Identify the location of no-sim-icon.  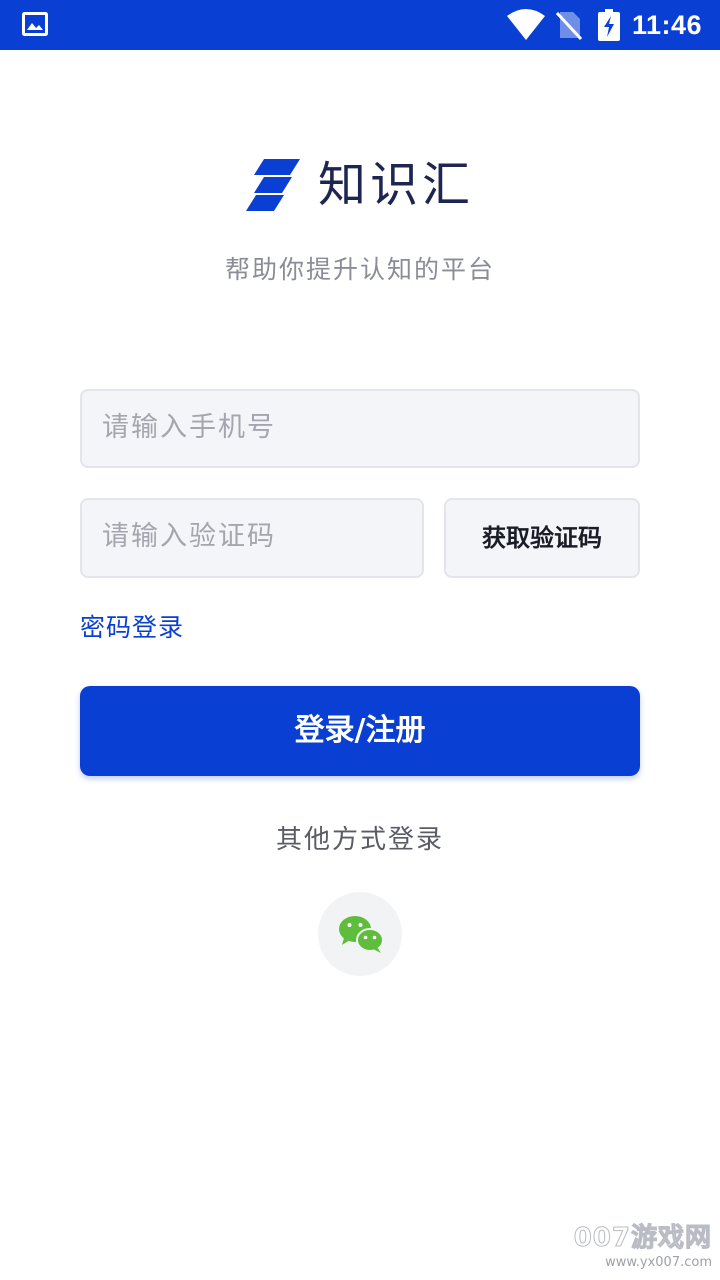
(569, 25).